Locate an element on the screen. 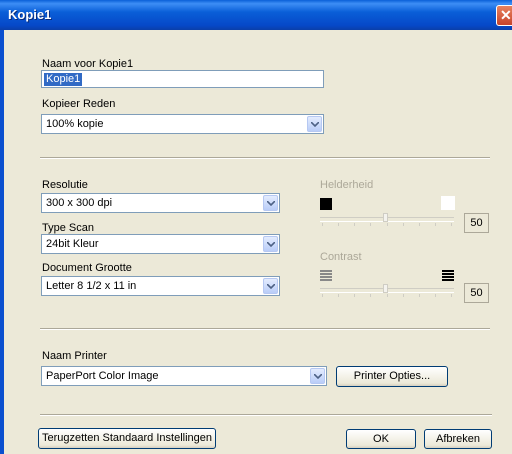 This screenshot has width=512, height=454. title-bar: Kopie1 ✕ is located at coordinates (256, 15).